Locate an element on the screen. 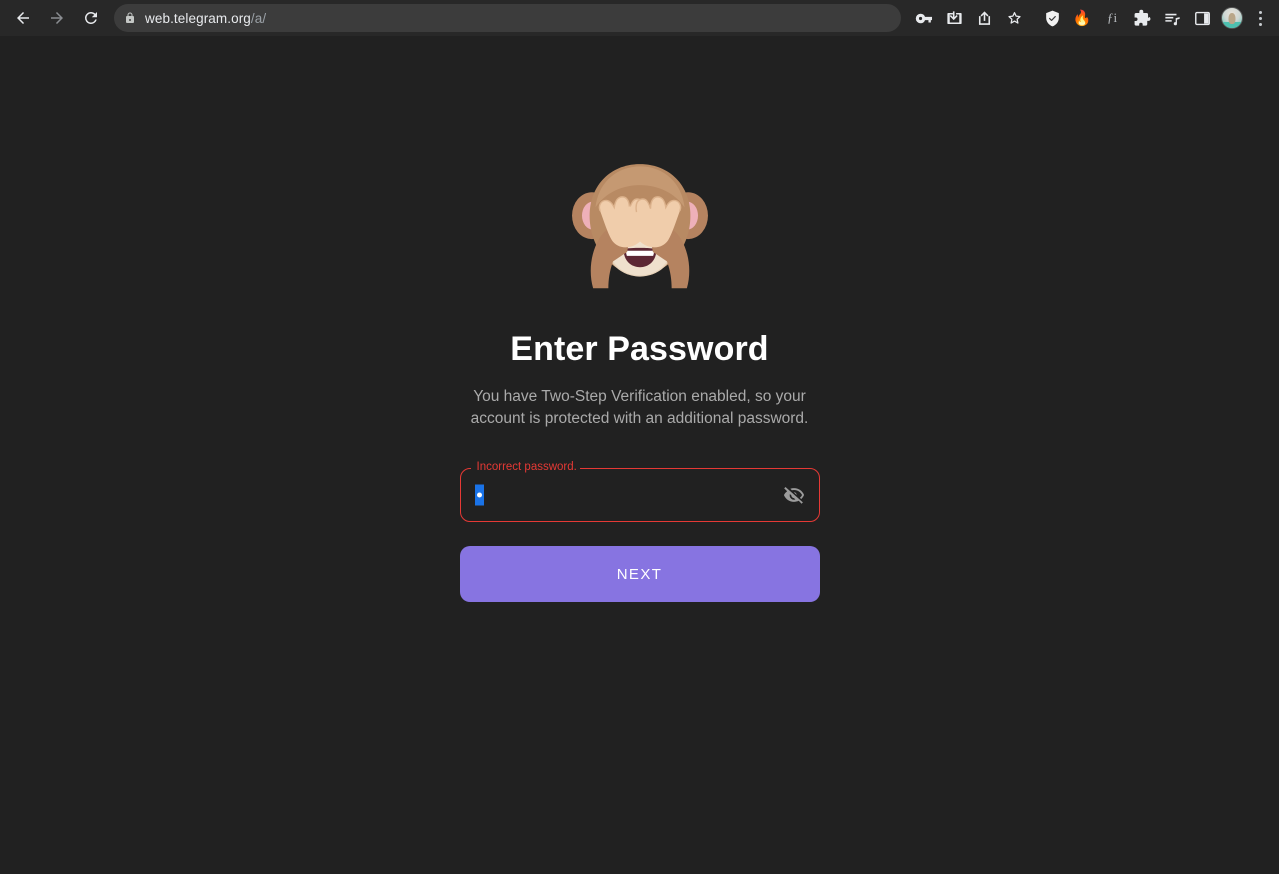  fire-emoji: 🔥 is located at coordinates (1082, 18).